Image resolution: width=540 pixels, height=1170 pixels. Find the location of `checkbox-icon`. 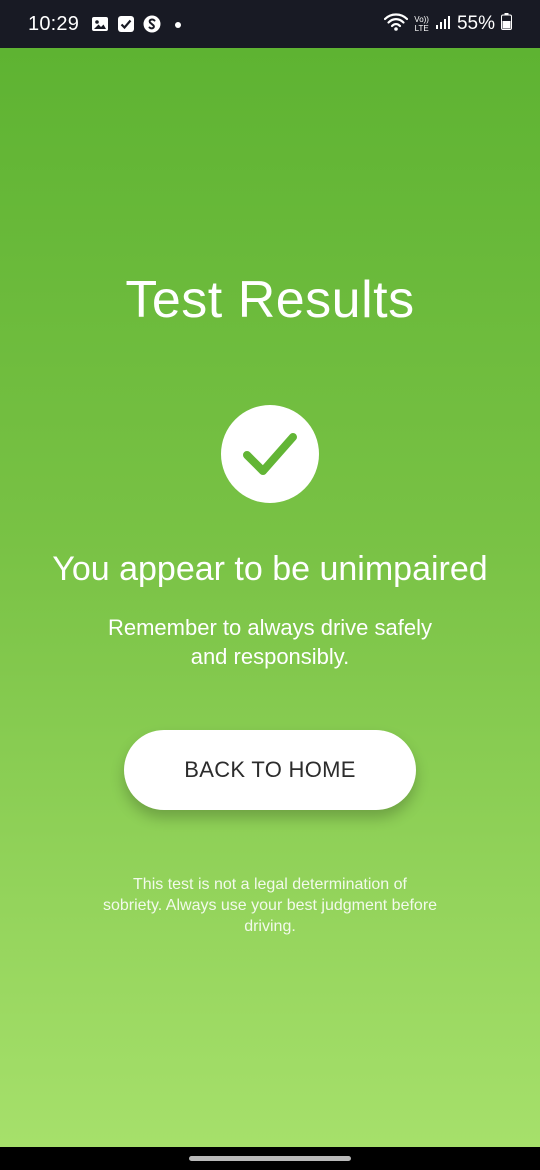

checkbox-icon is located at coordinates (126, 24).